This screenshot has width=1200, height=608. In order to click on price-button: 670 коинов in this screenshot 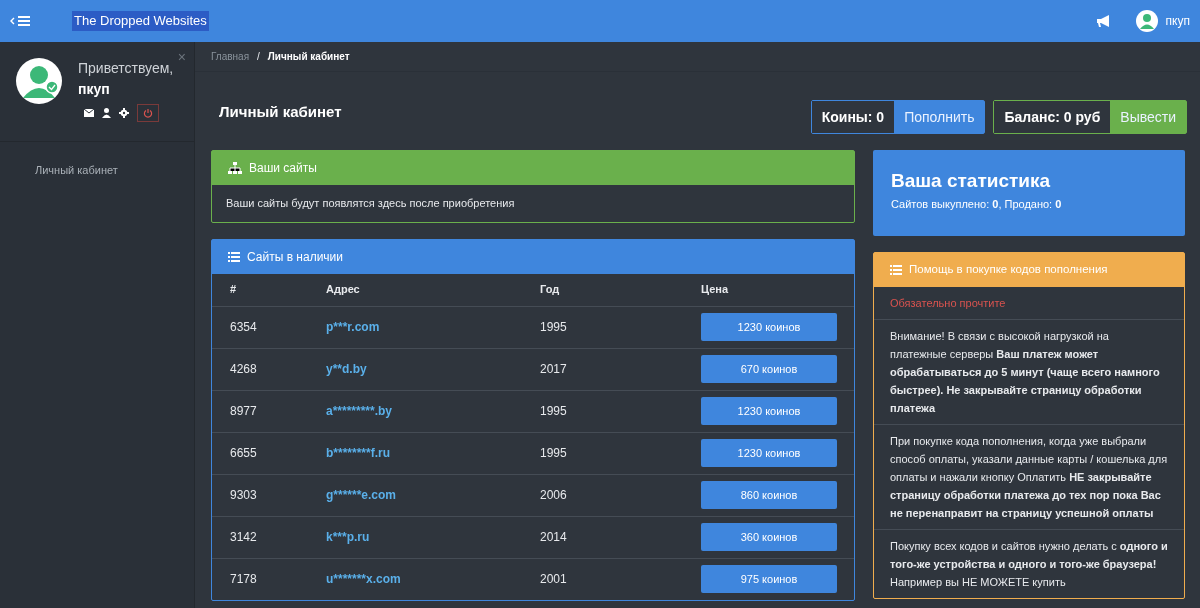, I will do `click(769, 369)`.